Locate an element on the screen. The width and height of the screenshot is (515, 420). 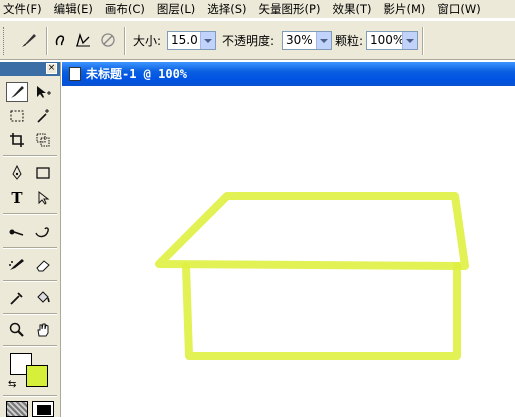
menu-canvas: 画布(C) is located at coordinates (123, 9).